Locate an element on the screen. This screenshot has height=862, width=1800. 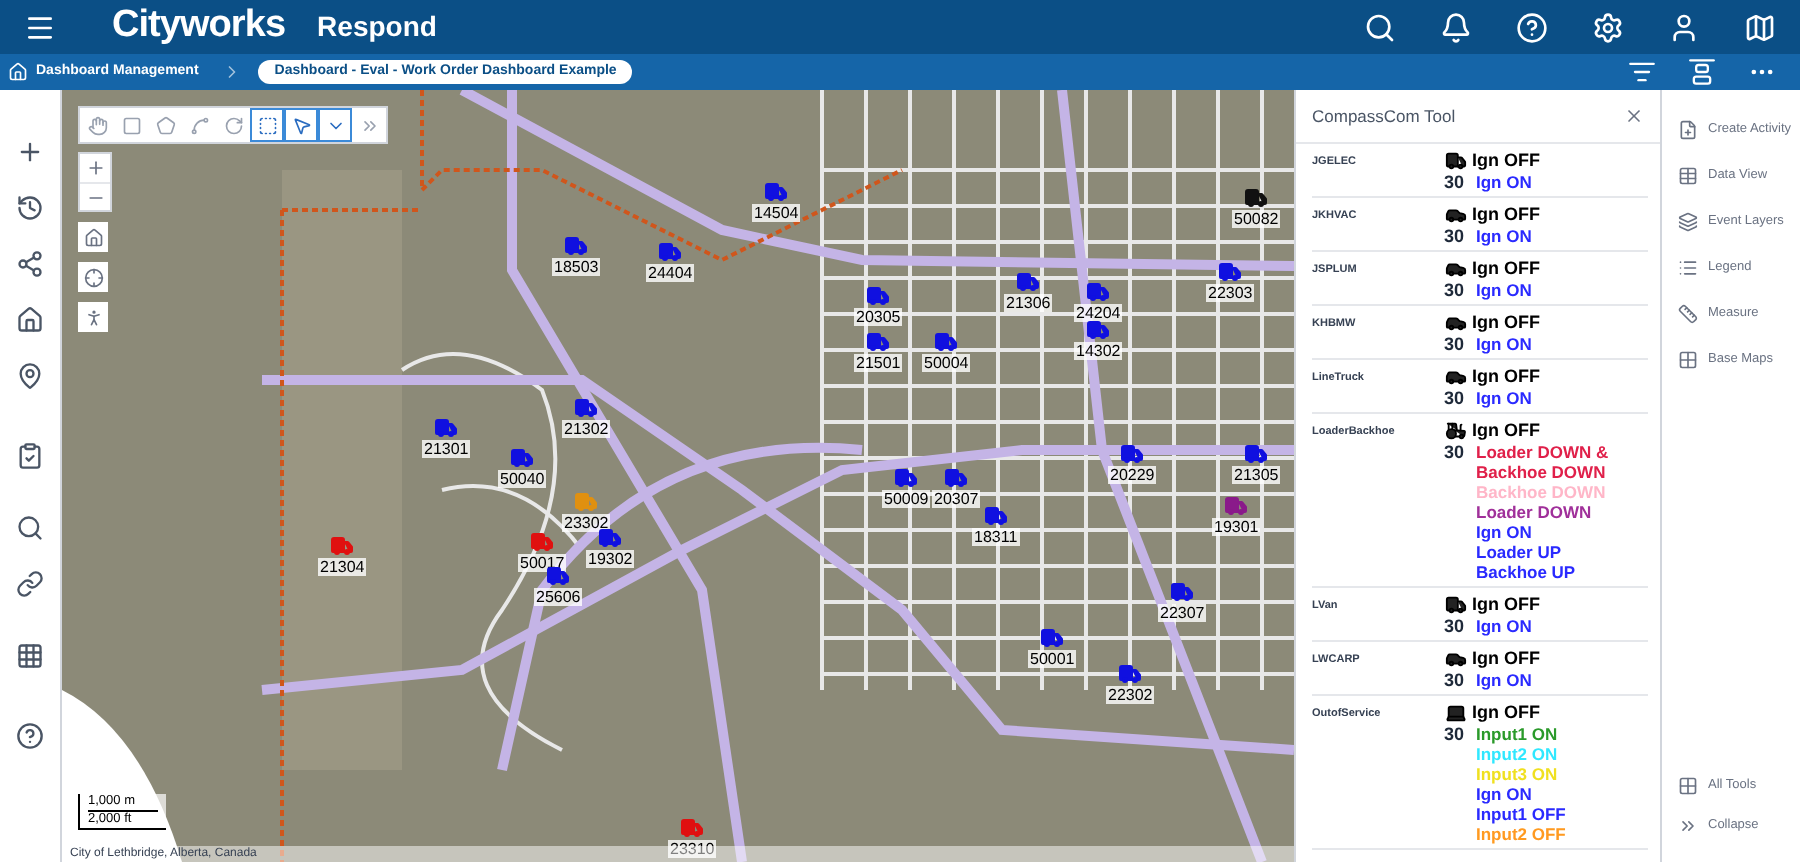
user-icon is located at coordinates (1684, 27).